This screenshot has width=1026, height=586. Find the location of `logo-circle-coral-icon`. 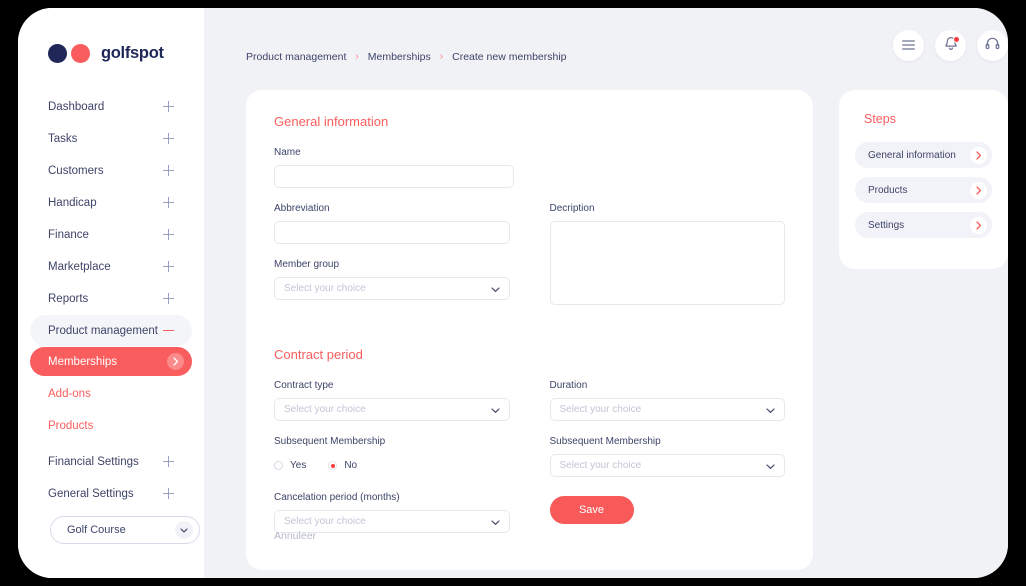

logo-circle-coral-icon is located at coordinates (80, 53).